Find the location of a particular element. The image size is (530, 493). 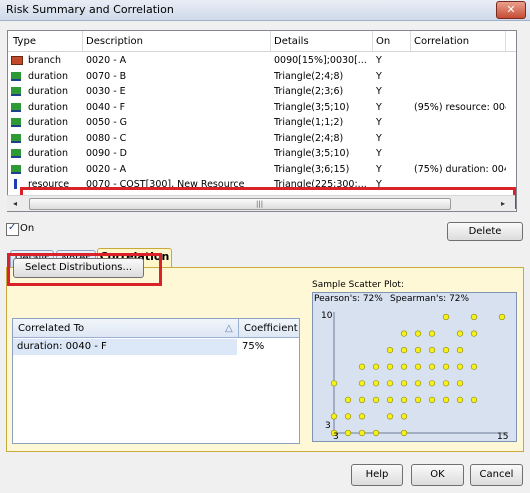

on-checkbox: ✓ is located at coordinates (12, 229).